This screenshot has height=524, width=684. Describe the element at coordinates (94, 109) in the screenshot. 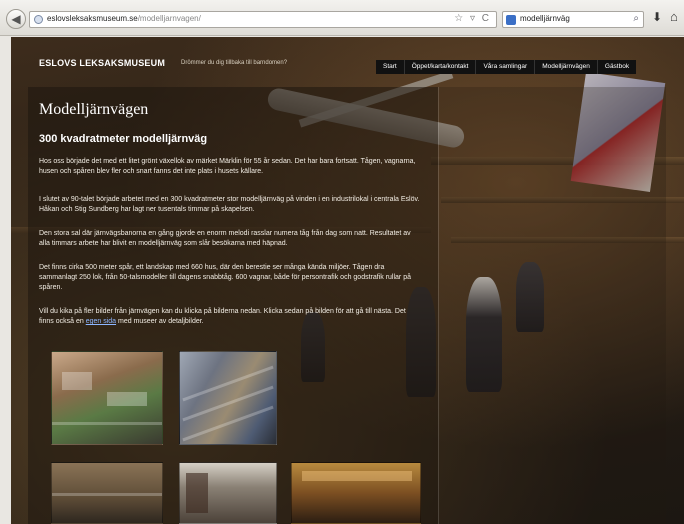

I see `page-title: Modelljärnvägen` at that location.